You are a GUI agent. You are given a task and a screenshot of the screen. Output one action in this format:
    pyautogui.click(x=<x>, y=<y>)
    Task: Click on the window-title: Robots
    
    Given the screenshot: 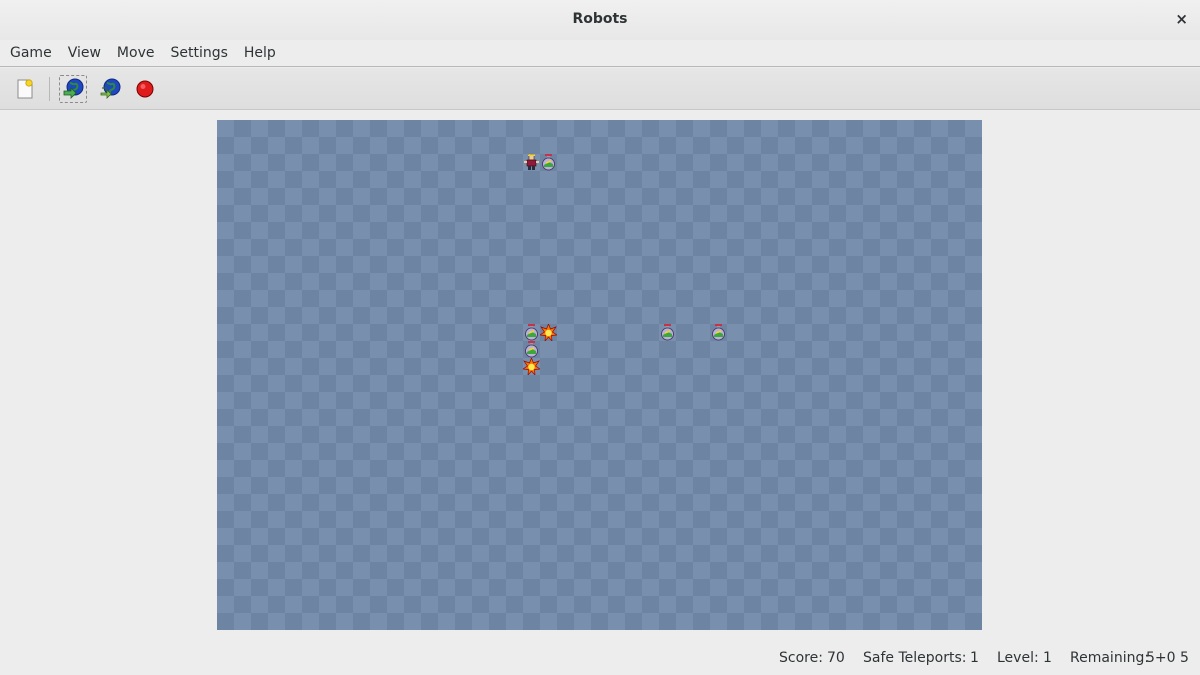 What is the action you would take?
    pyautogui.click(x=600, y=19)
    